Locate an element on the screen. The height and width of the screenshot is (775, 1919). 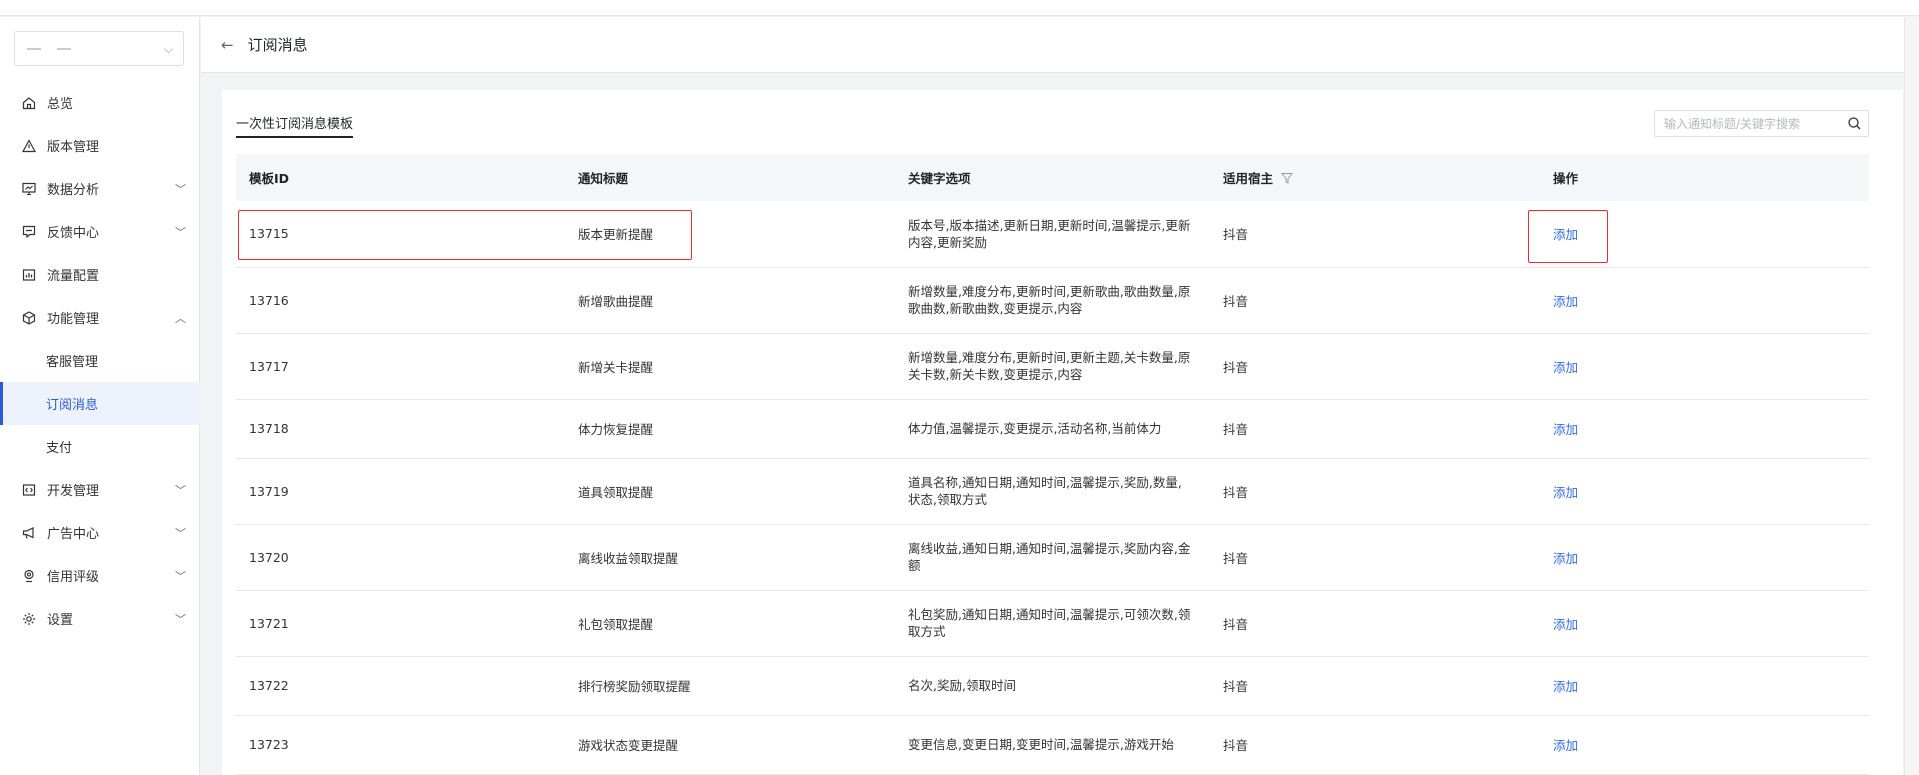
cell-title: 新增歌曲提醒 is located at coordinates (730, 300).